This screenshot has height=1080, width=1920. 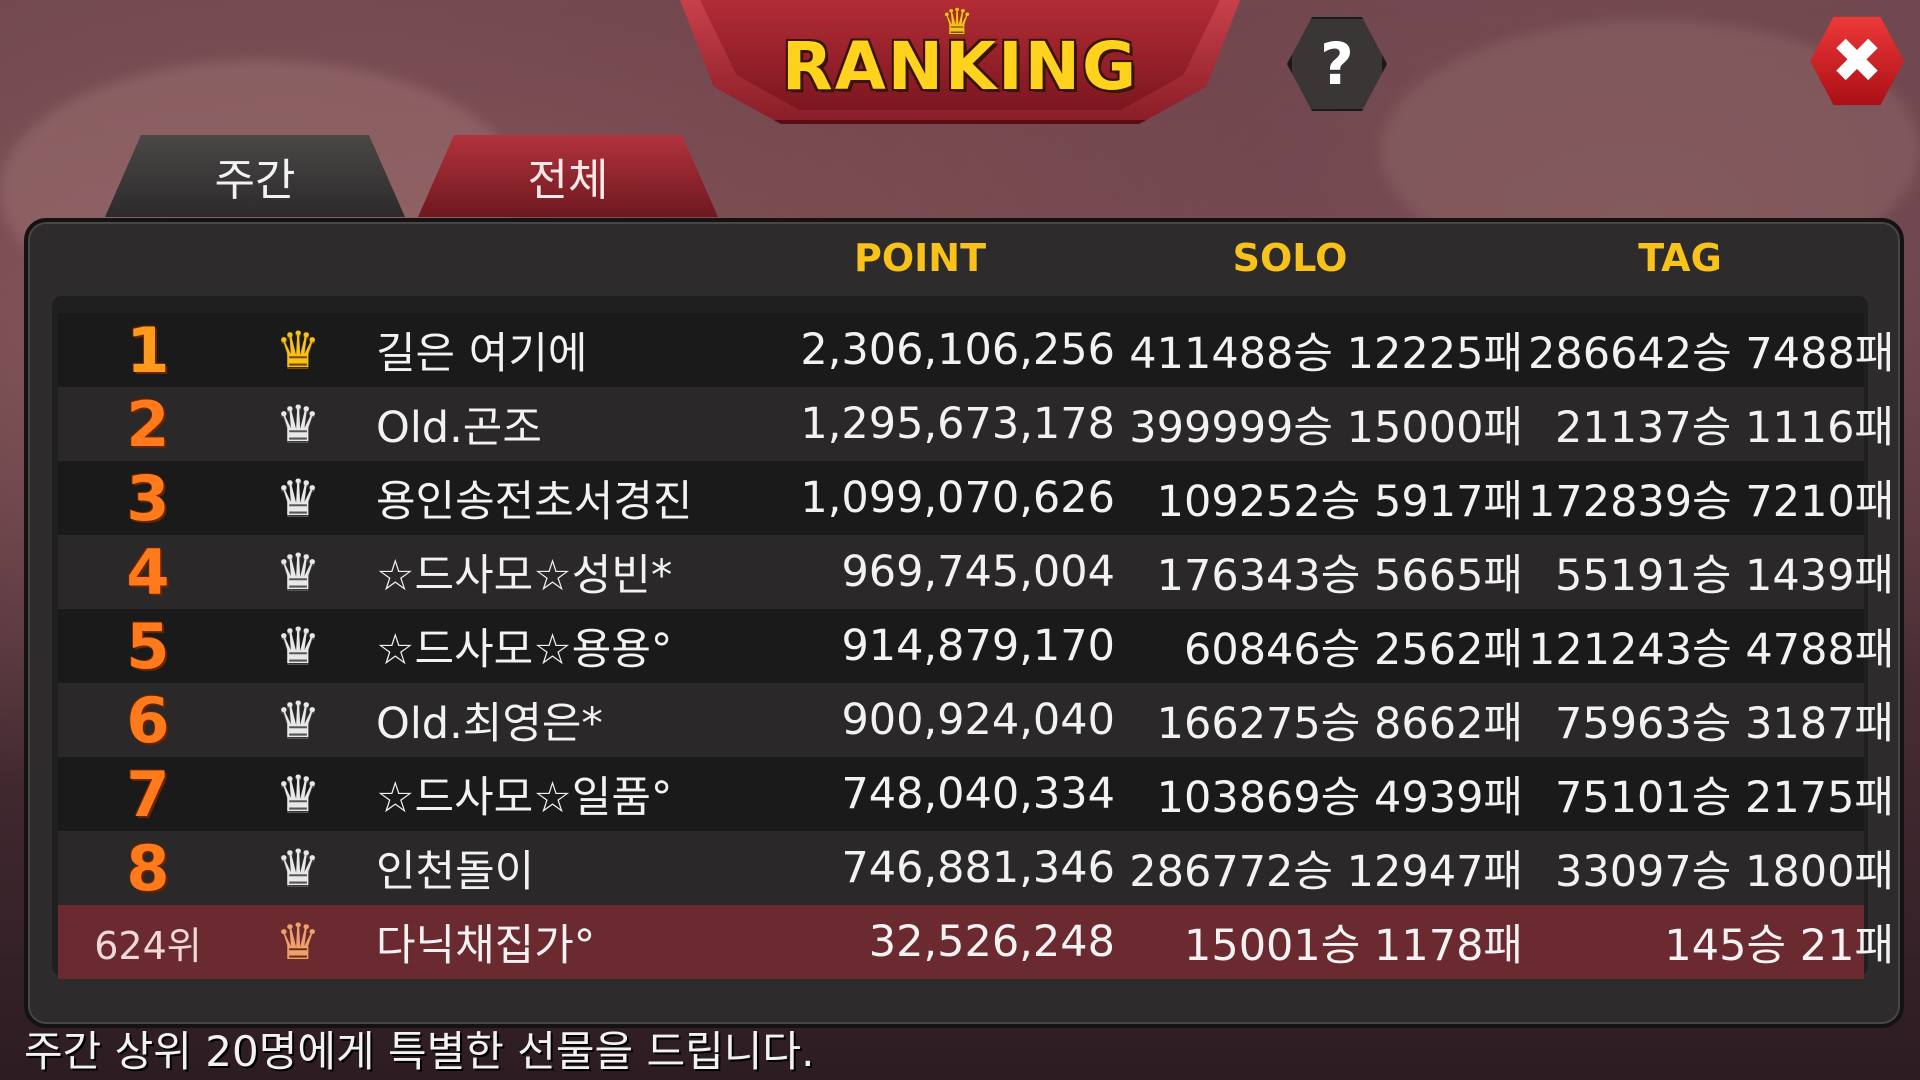 I want to click on solo-record: 103869승 4939패, so click(x=1339, y=798).